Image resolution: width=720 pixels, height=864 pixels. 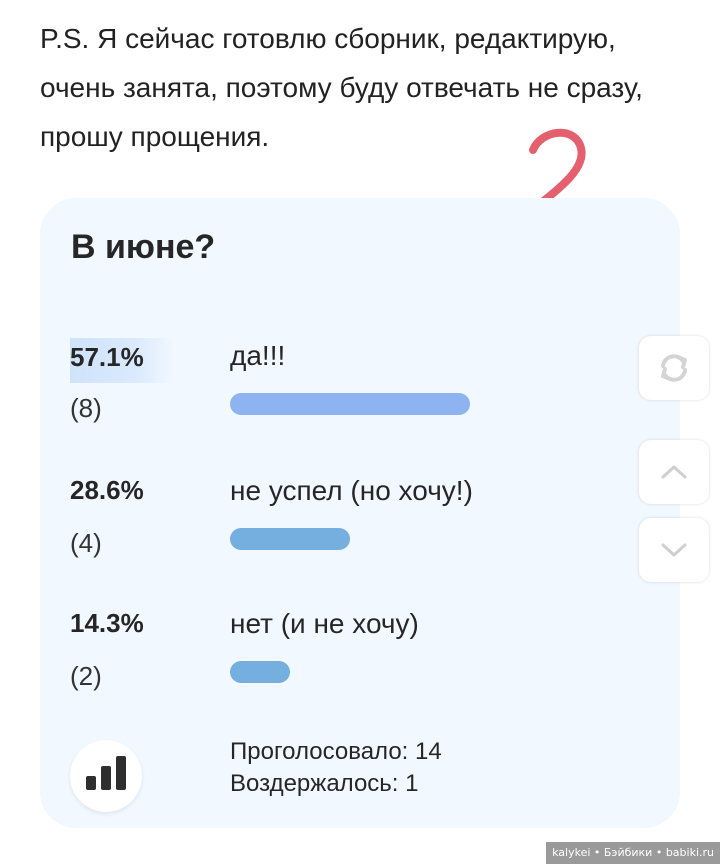 What do you see at coordinates (143, 247) in the screenshot?
I see `poll-title: В июне?` at bounding box center [143, 247].